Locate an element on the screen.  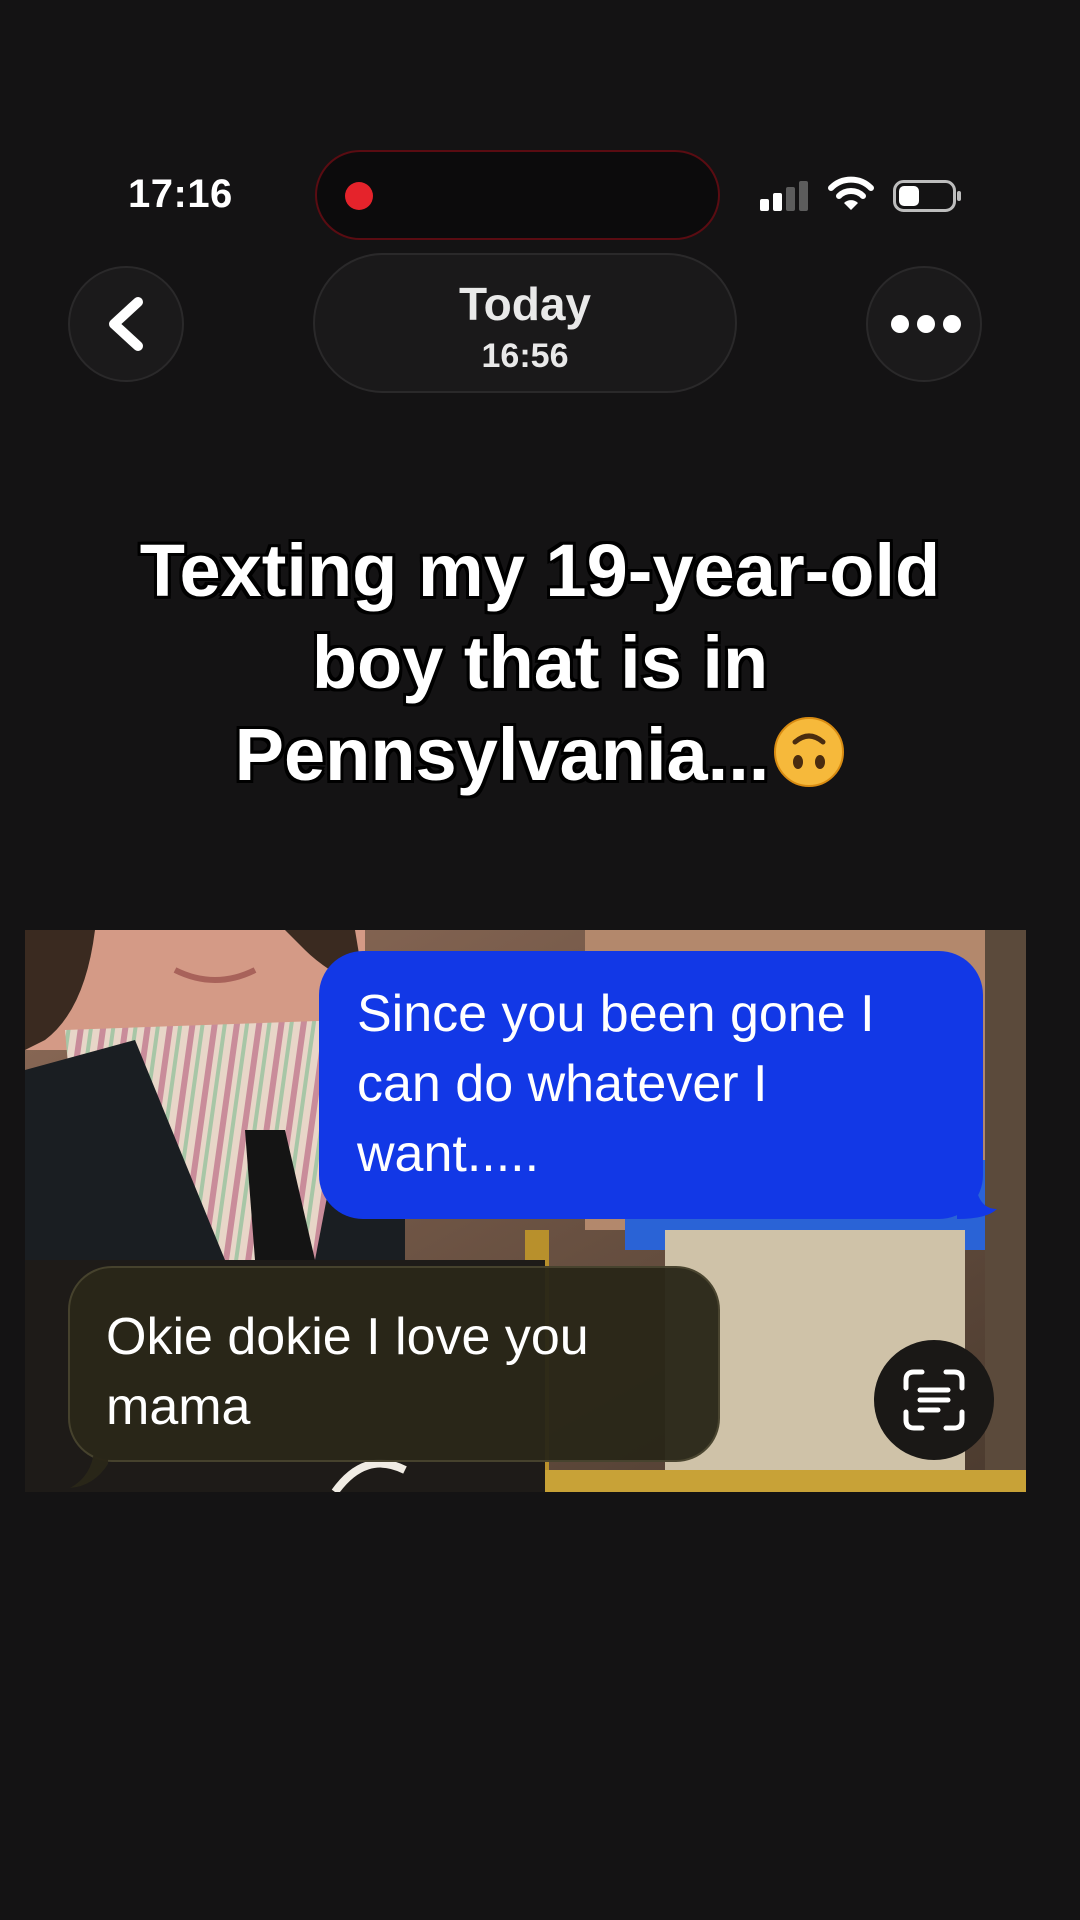
date-label: Today is located at coordinates (525, 304).